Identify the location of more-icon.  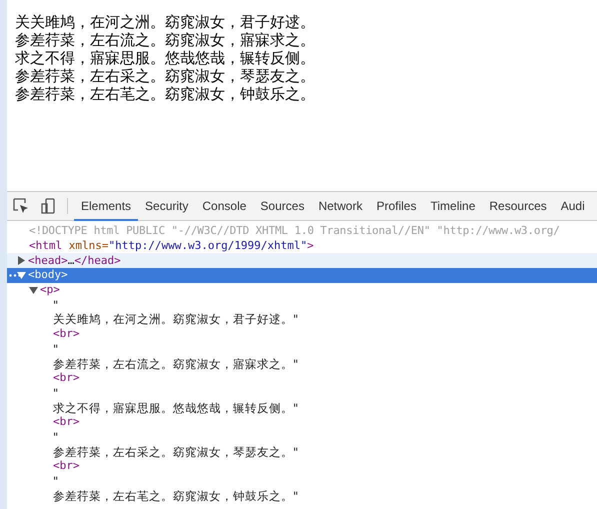
(15, 276).